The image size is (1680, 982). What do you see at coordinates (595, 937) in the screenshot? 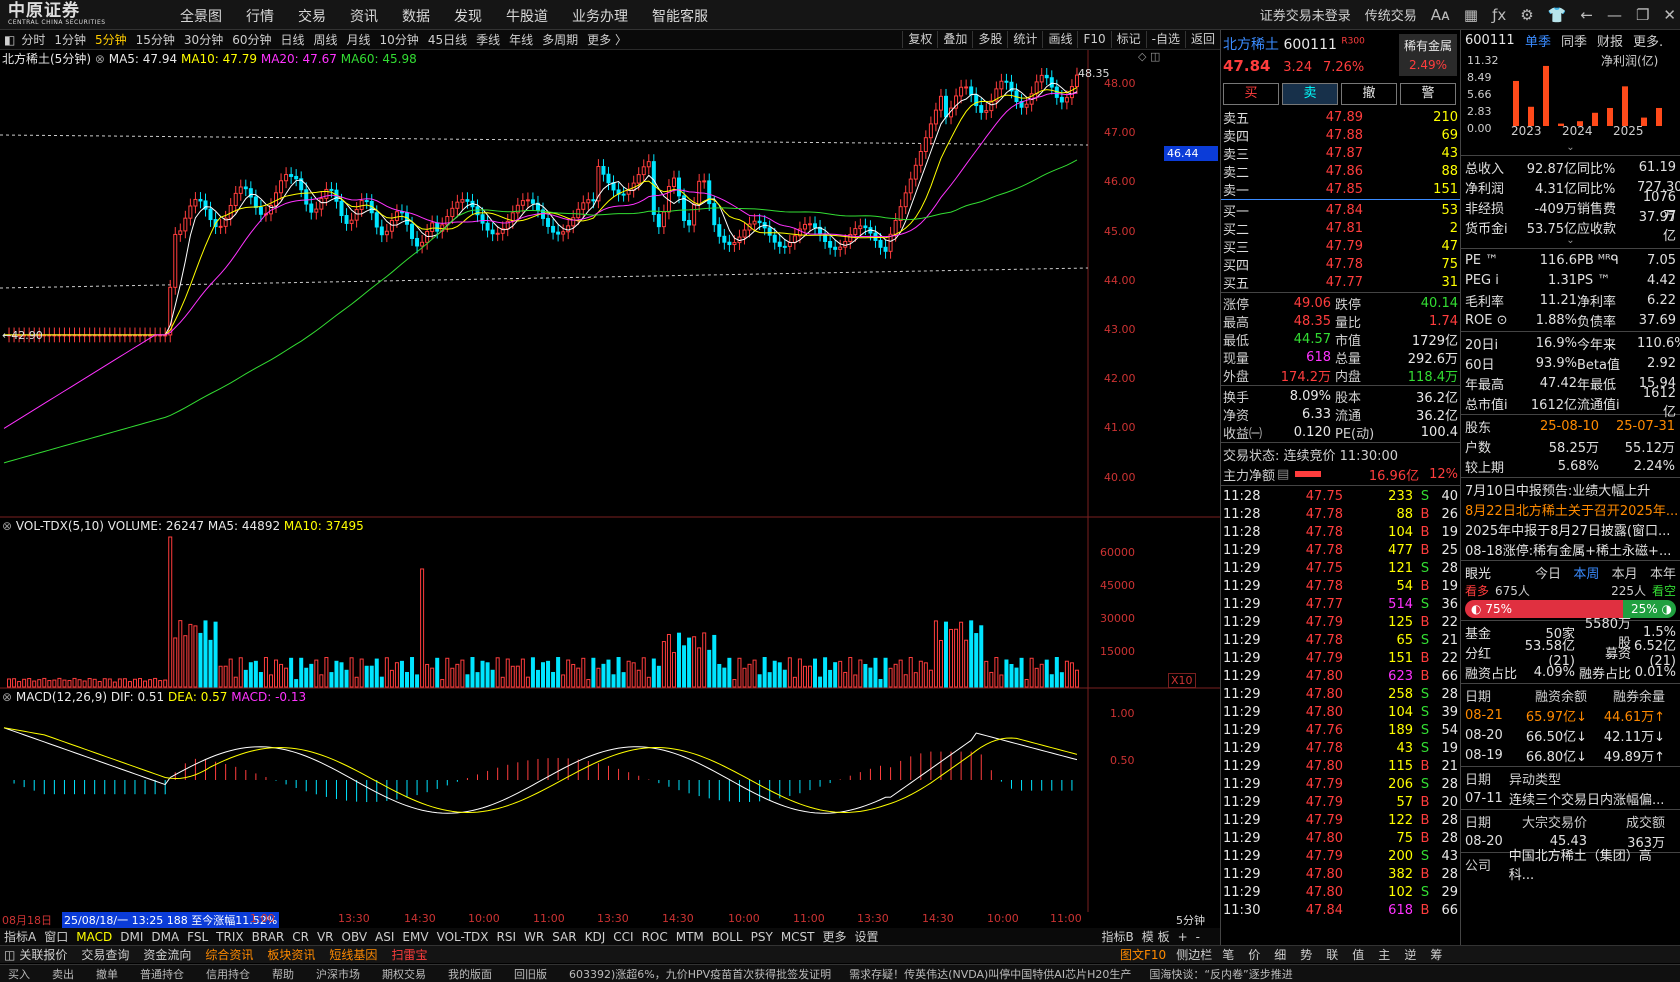
I see `indicator-17: KDJ` at bounding box center [595, 937].